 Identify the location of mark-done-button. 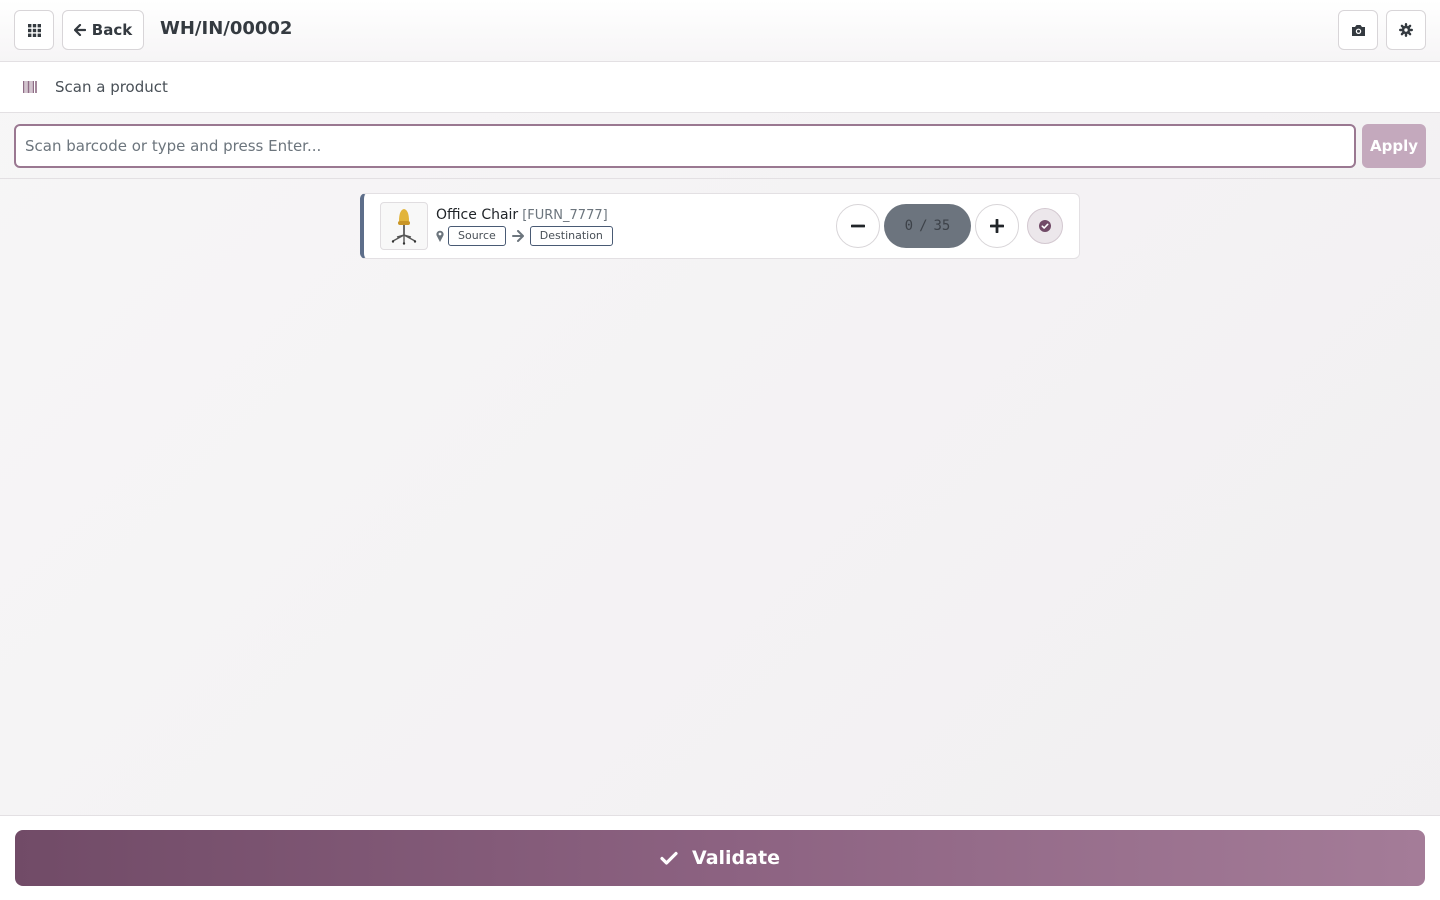
(1045, 226).